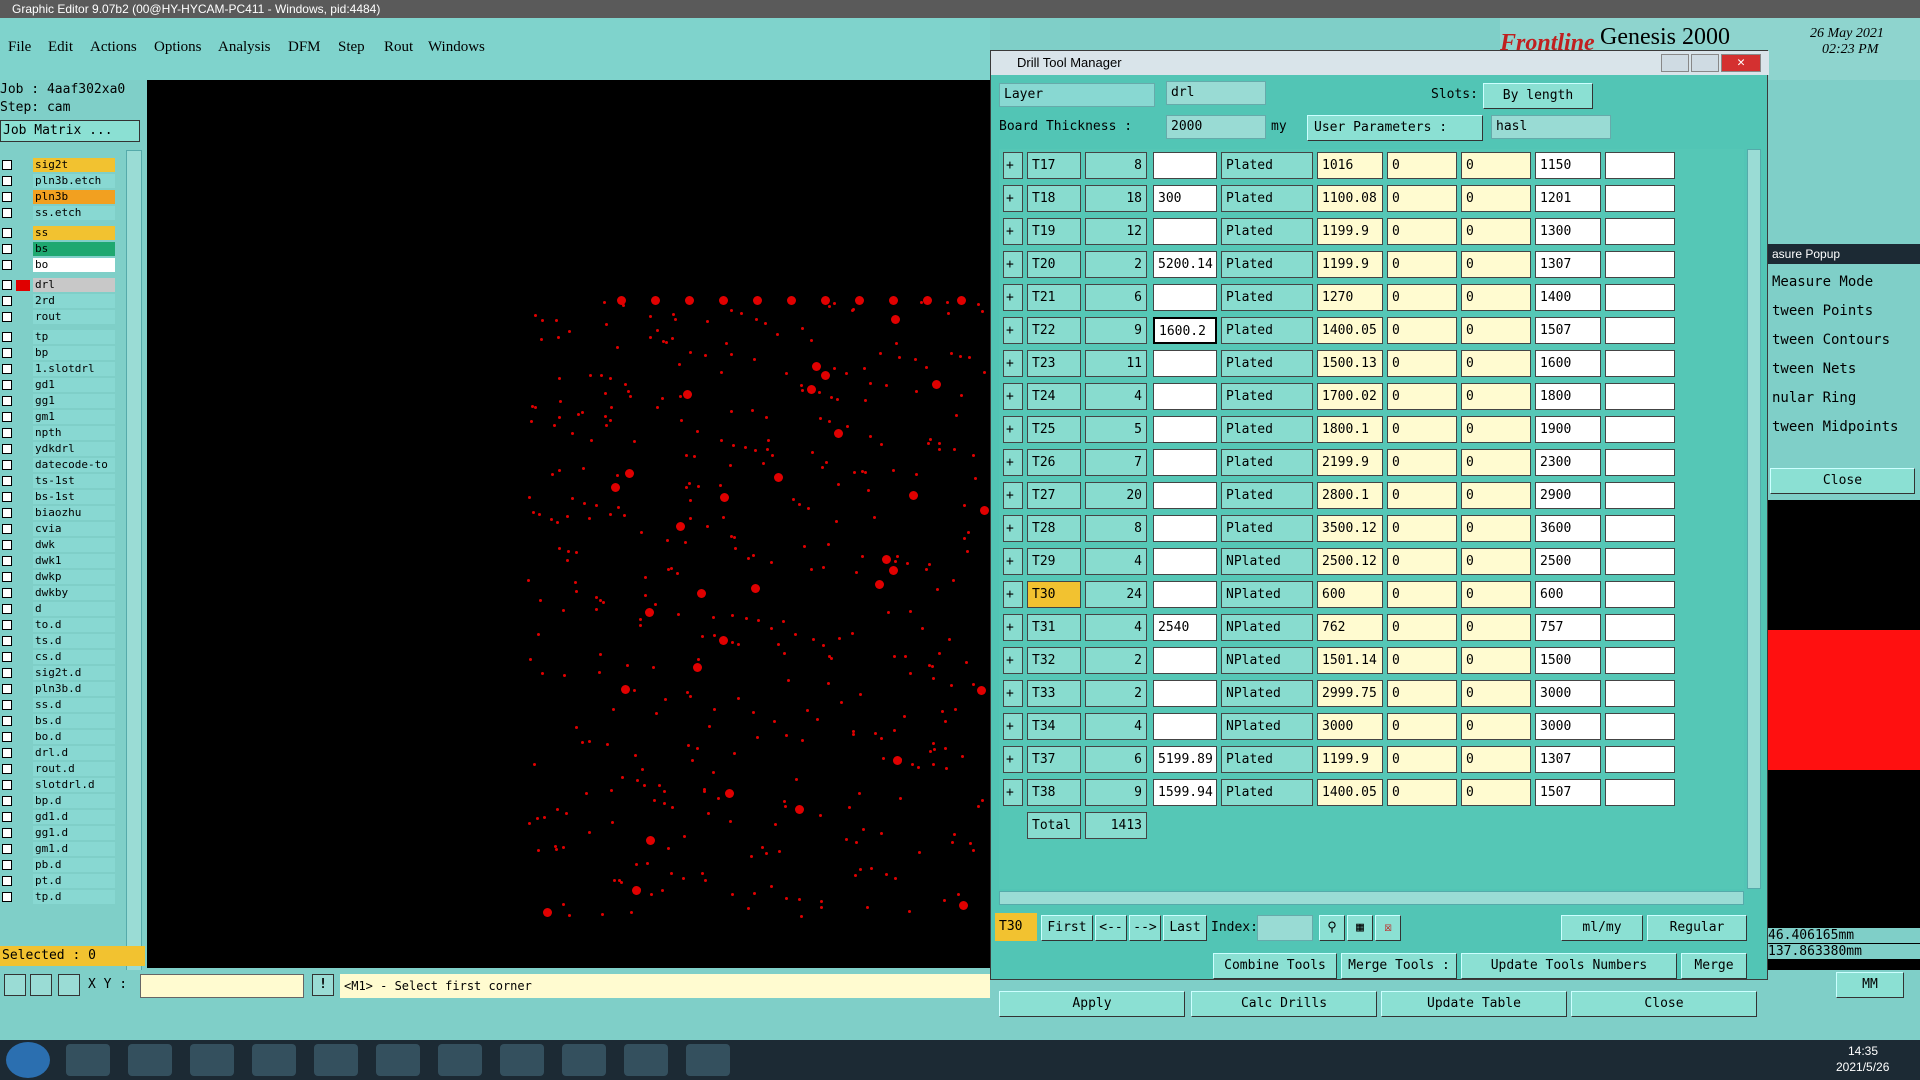 This screenshot has width=1920, height=1080. I want to click on layer-name: ts-1st, so click(74, 481).